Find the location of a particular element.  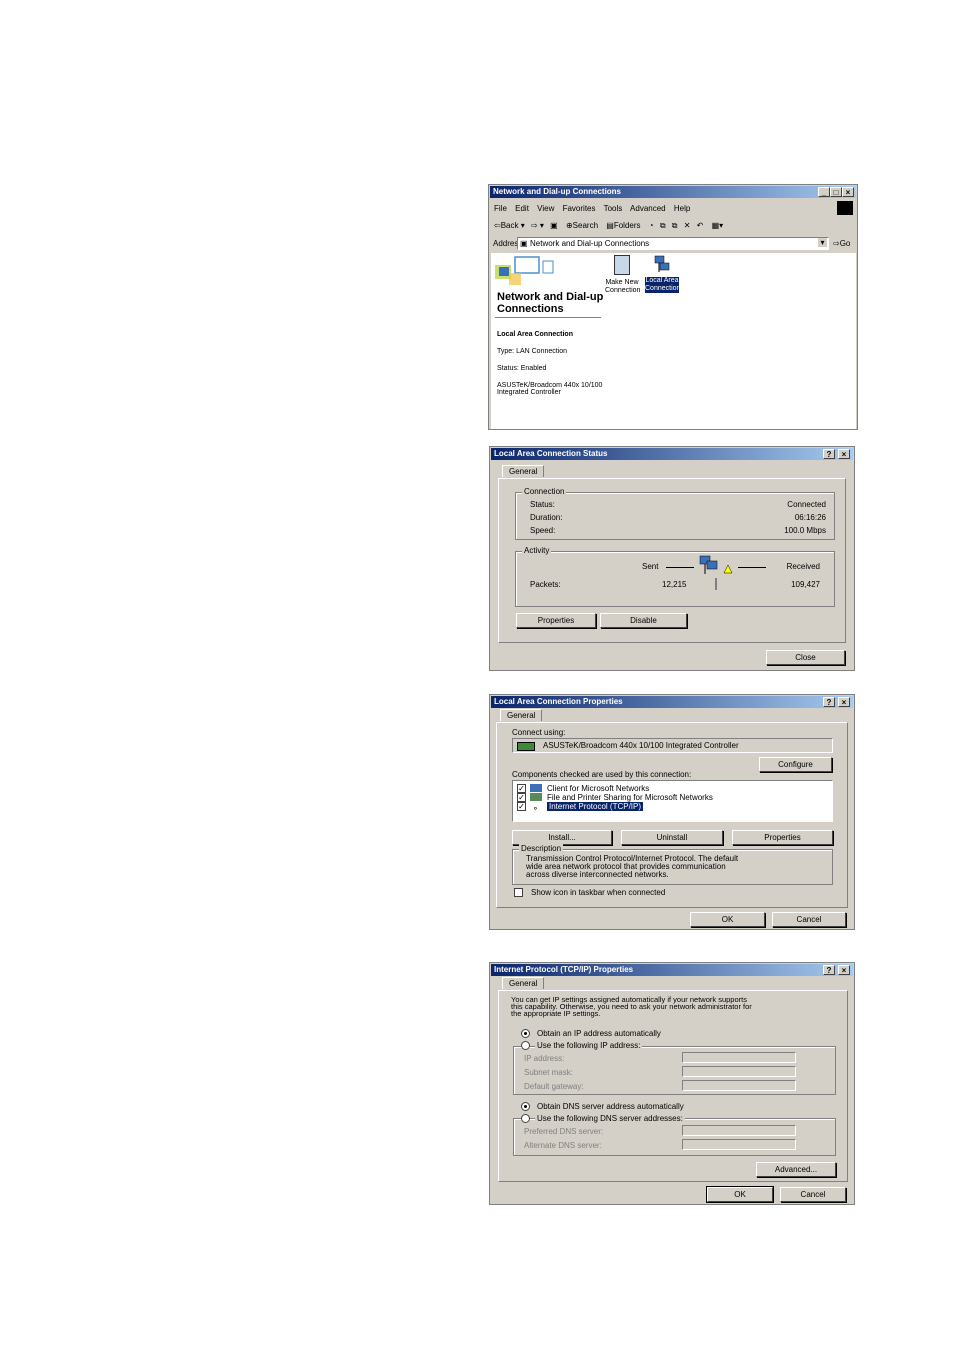

menu-file: File is located at coordinates (500, 208).